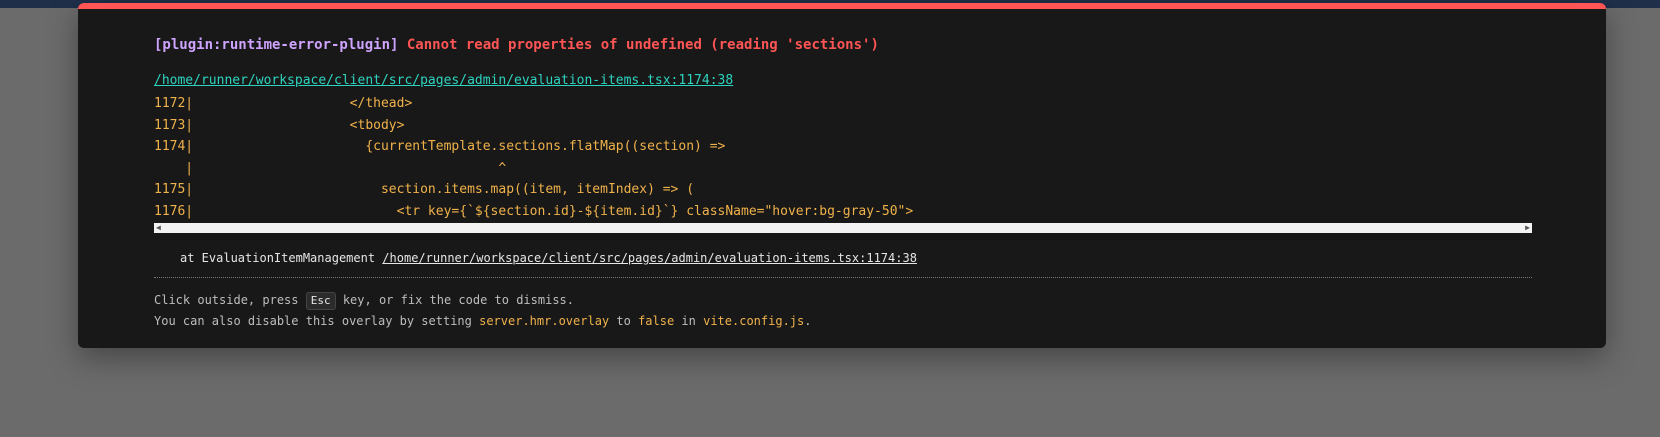 The height and width of the screenshot is (437, 1660). What do you see at coordinates (283, 103) in the screenshot?
I see `code-line: 1172| </thead>` at bounding box center [283, 103].